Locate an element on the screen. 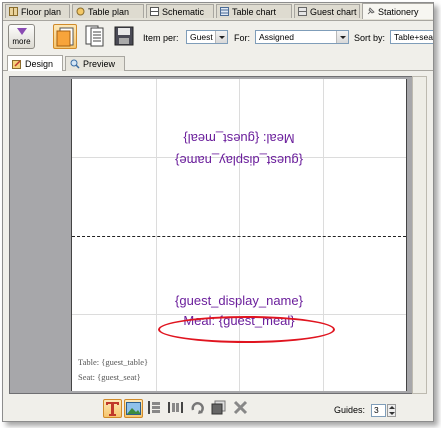 The width and height of the screenshot is (441, 428). guest-name-field-flipped: {guest_display_name} is located at coordinates (239, 160).